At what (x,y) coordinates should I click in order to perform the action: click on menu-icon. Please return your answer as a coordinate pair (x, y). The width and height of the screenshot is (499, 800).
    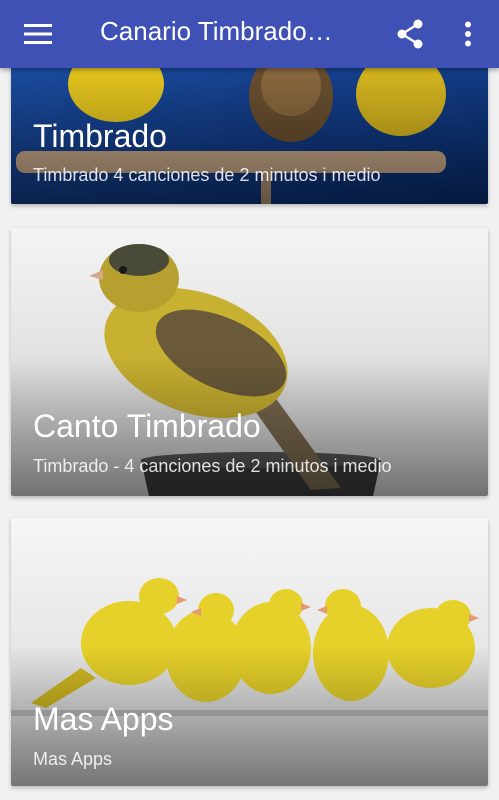
    Looking at the image, I should click on (38, 34).